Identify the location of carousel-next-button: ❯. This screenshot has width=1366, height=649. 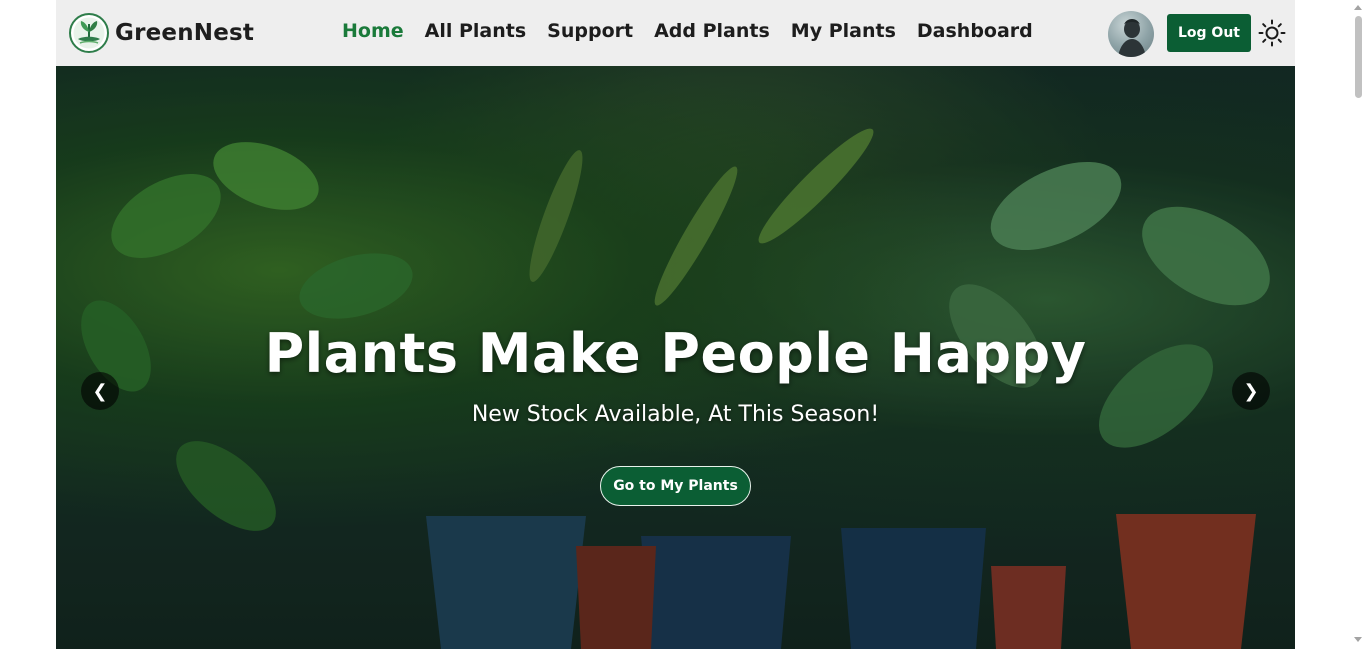
(1251, 391).